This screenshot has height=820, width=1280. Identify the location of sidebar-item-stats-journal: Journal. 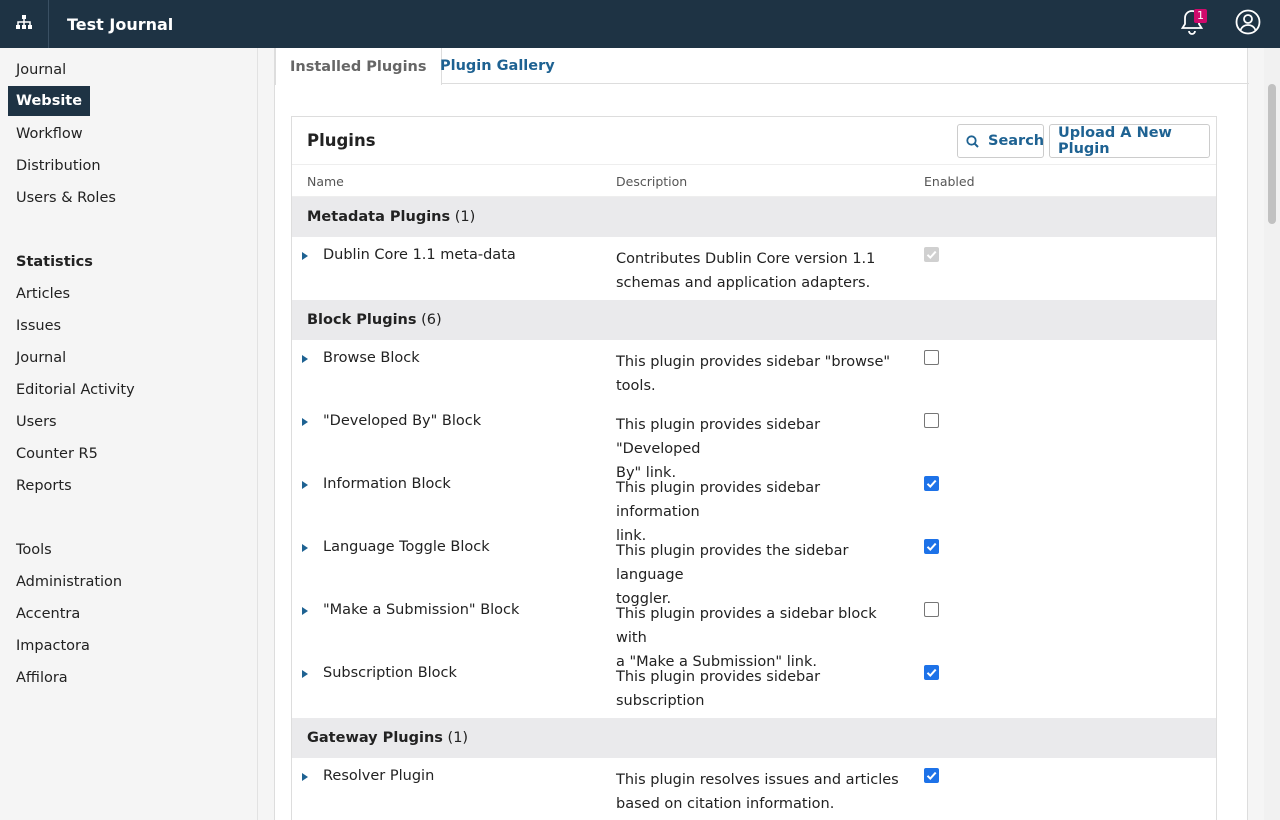
(41, 358).